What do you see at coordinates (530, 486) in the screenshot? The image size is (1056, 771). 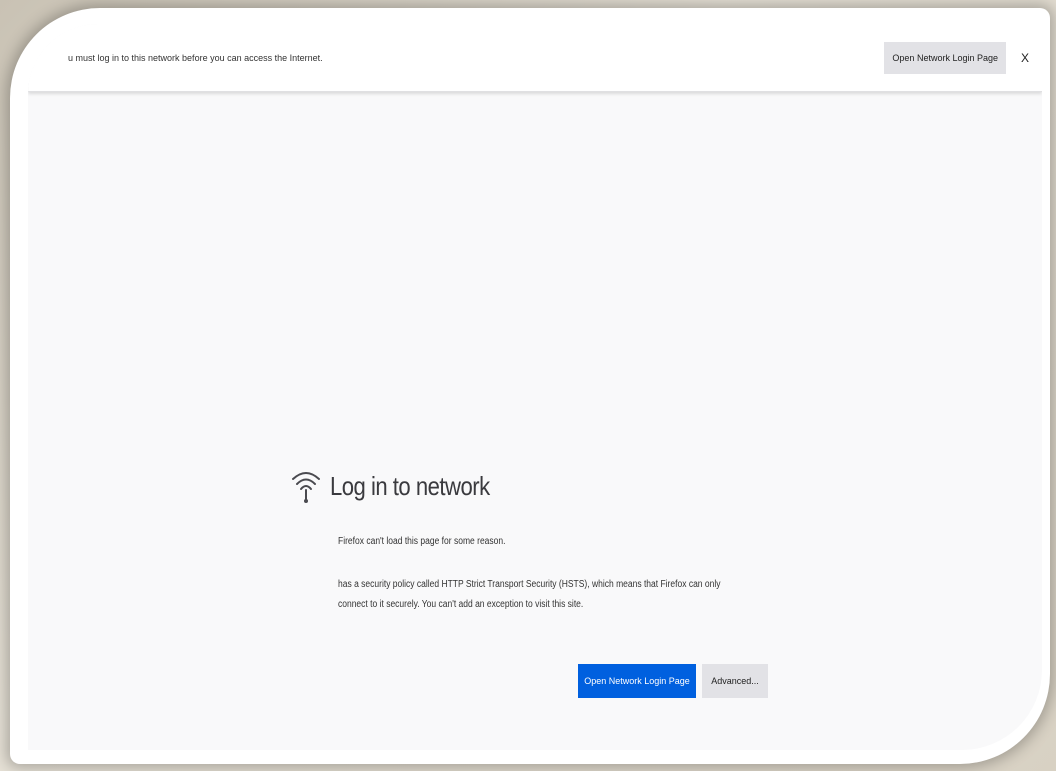 I see `error-title-row: Log in to network` at bounding box center [530, 486].